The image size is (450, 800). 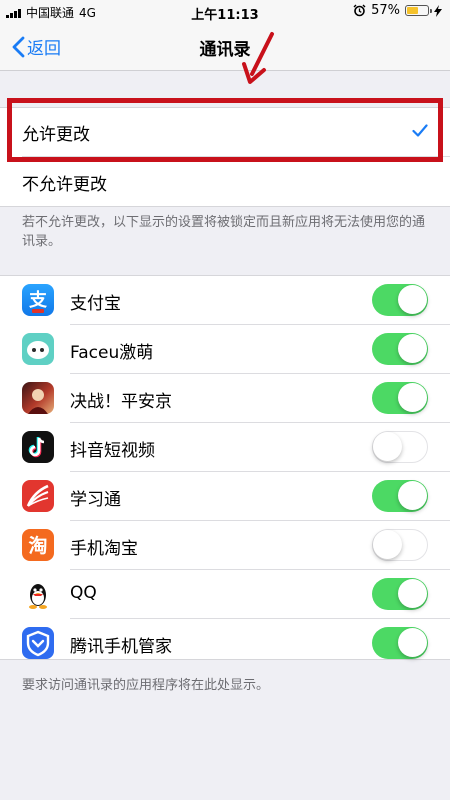 What do you see at coordinates (225, 496) in the screenshot?
I see `list-item-xuexitong: 学习通` at bounding box center [225, 496].